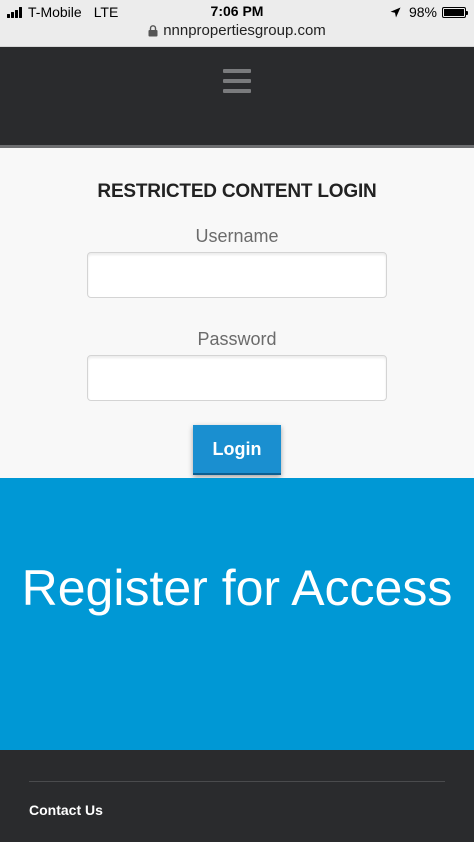 This screenshot has height=842, width=474. What do you see at coordinates (237, 191) in the screenshot?
I see `login-title: RESTRICTED CONTENT LOGIN` at bounding box center [237, 191].